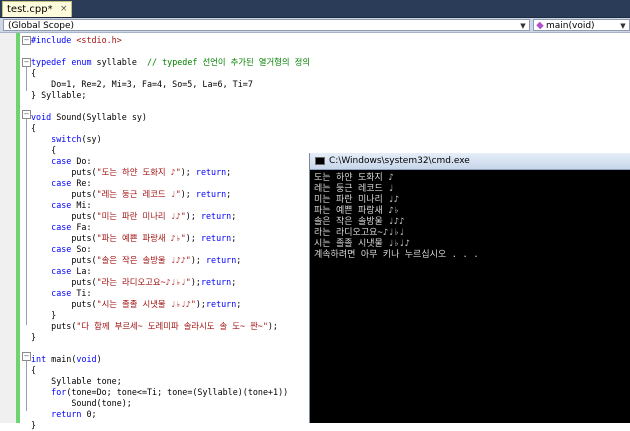 The image size is (630, 431). I want to click on code-line: case So:, so click(61, 249).